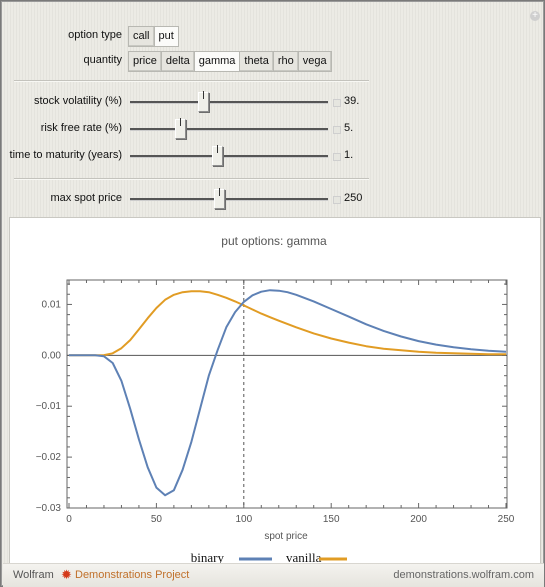  Describe the element at coordinates (463, 575) in the screenshot. I see `site-link: demonstrations.wolfram.com` at that location.